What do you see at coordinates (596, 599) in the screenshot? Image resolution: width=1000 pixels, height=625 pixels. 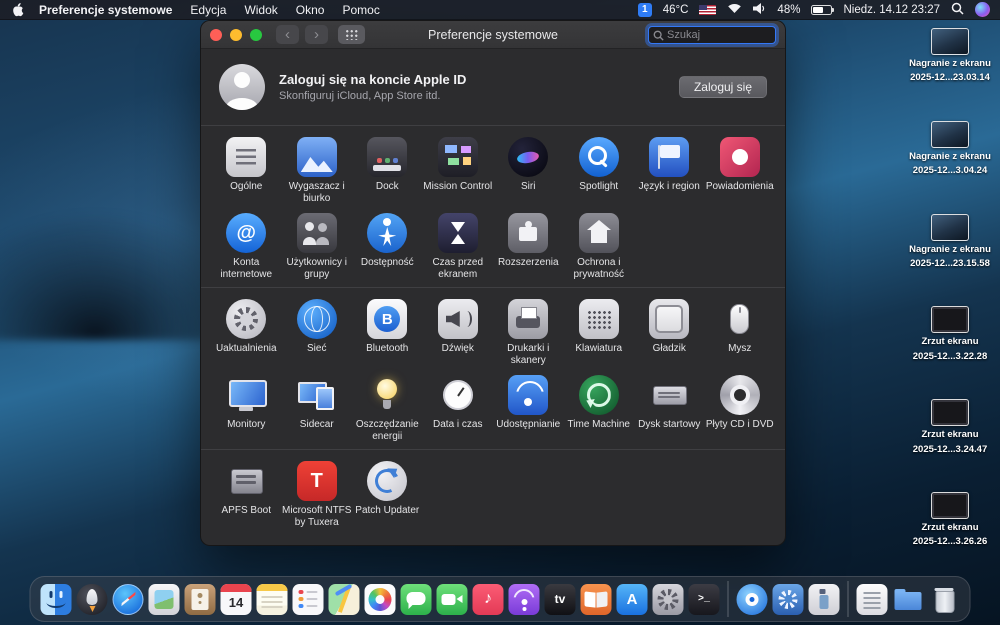 I see `dock-books-icon` at bounding box center [596, 599].